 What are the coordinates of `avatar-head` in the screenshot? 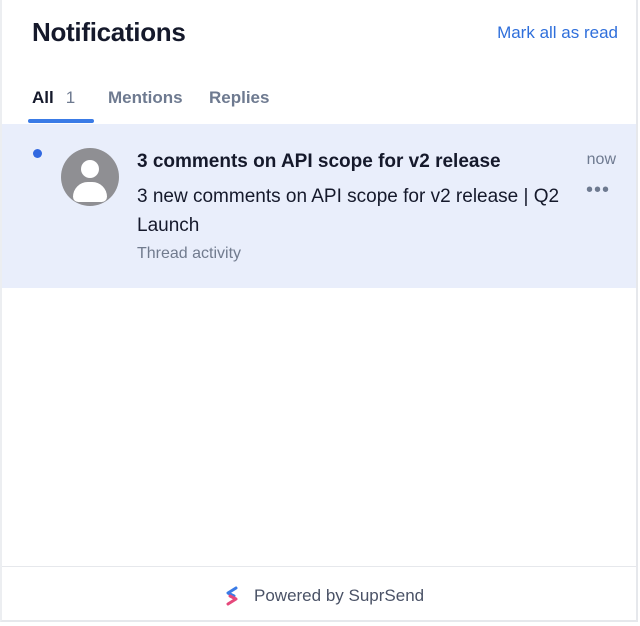 It's located at (90, 169).